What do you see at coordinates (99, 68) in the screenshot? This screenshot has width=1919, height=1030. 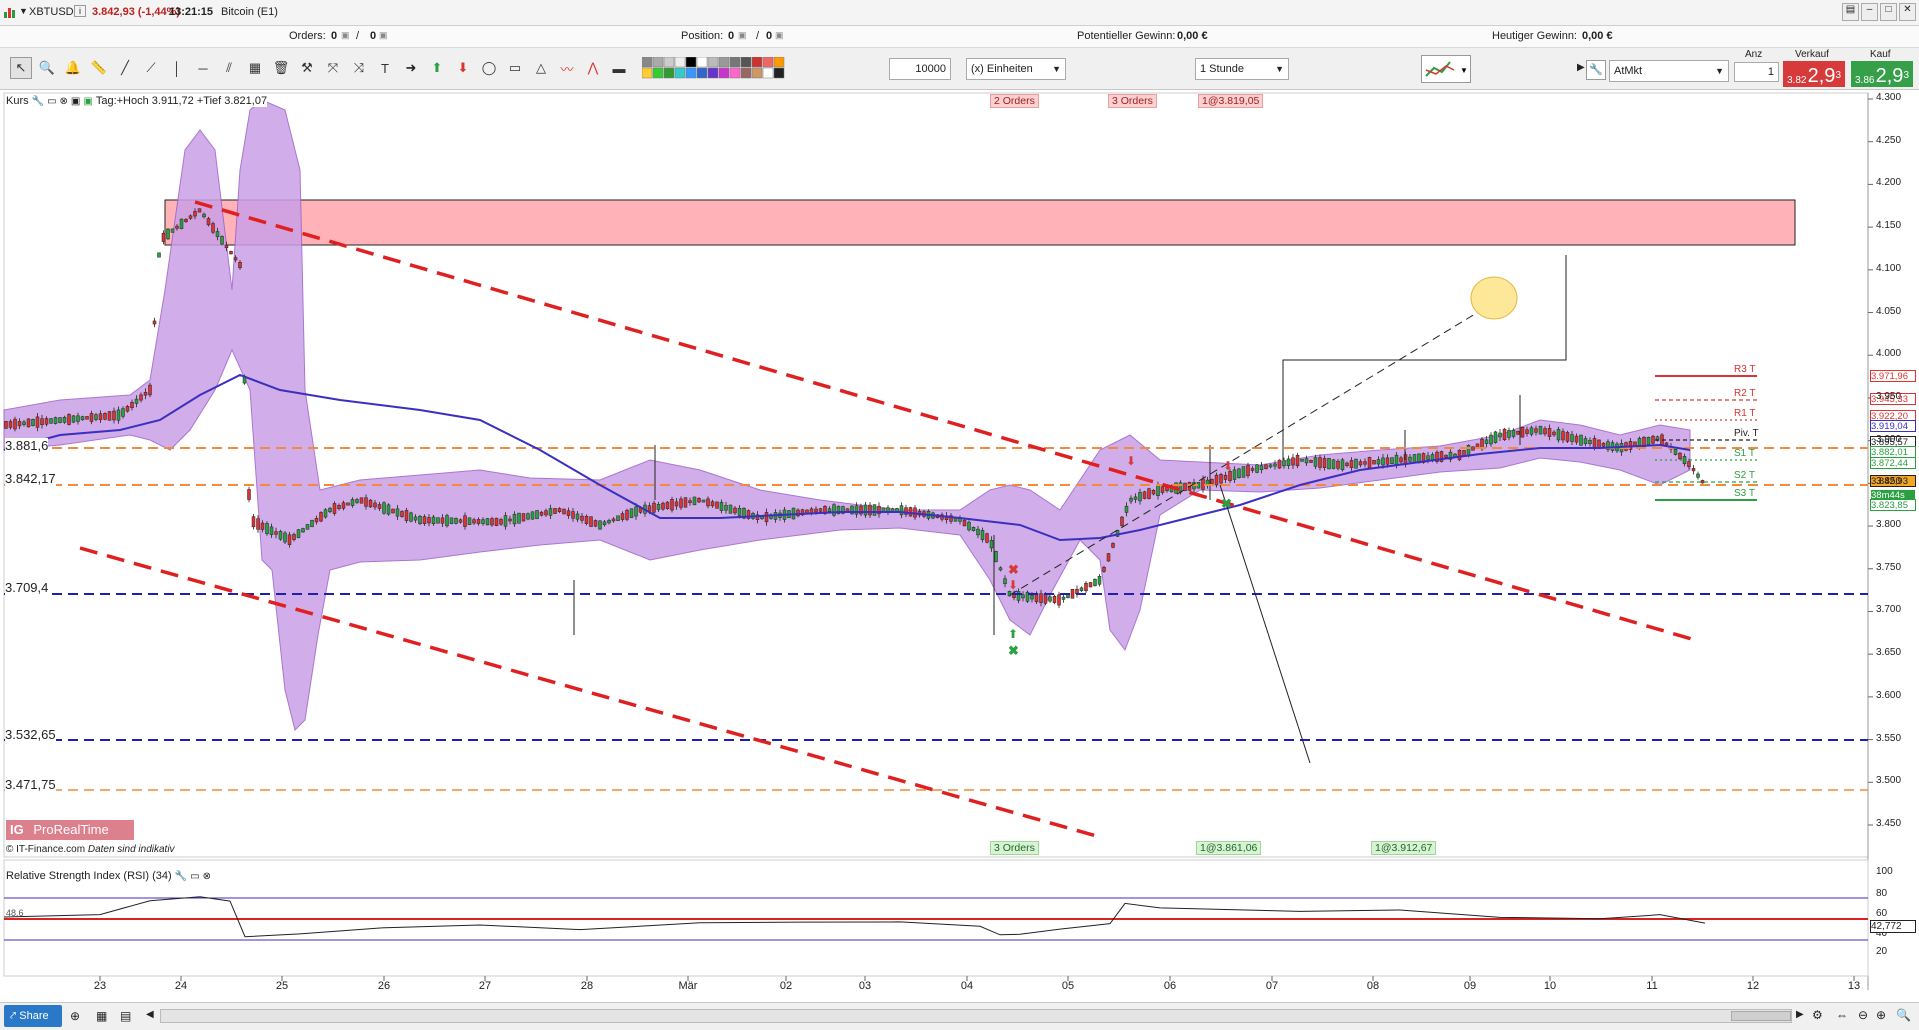 I see `ruler-tool-icon: 📏` at bounding box center [99, 68].